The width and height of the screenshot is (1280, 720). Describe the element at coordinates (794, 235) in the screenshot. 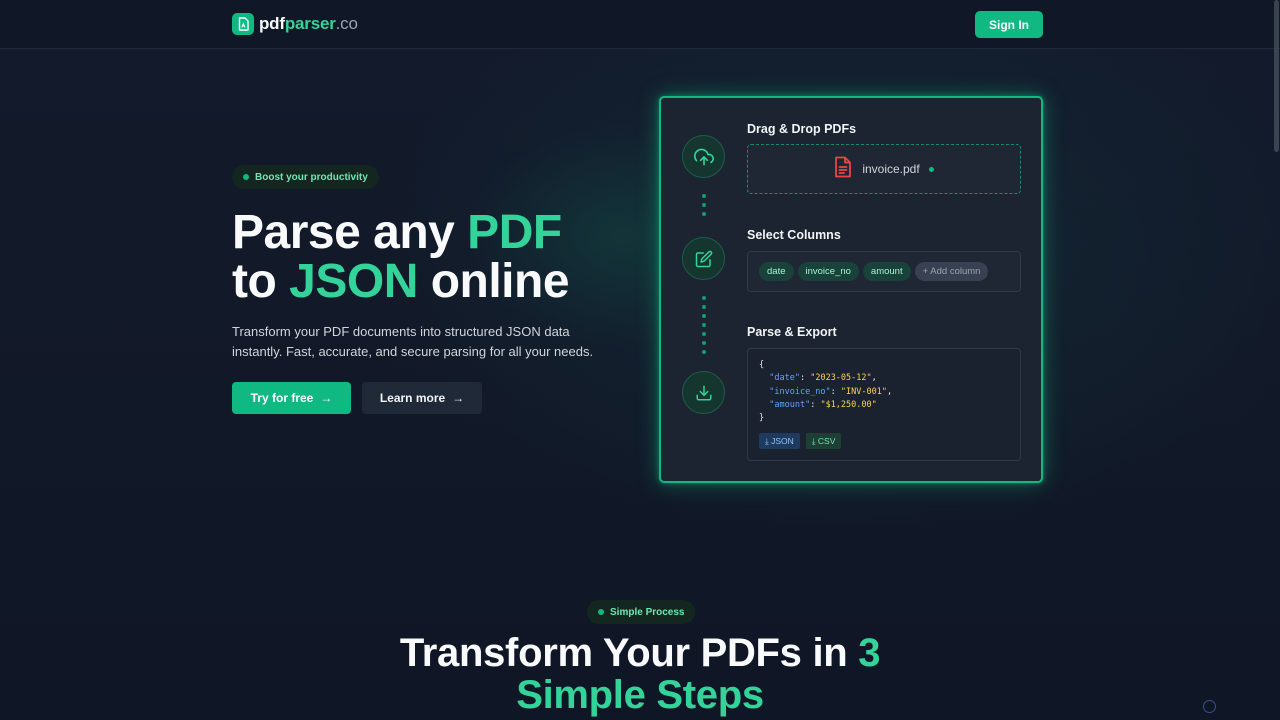

I see `step2-title: Select Columns` at that location.